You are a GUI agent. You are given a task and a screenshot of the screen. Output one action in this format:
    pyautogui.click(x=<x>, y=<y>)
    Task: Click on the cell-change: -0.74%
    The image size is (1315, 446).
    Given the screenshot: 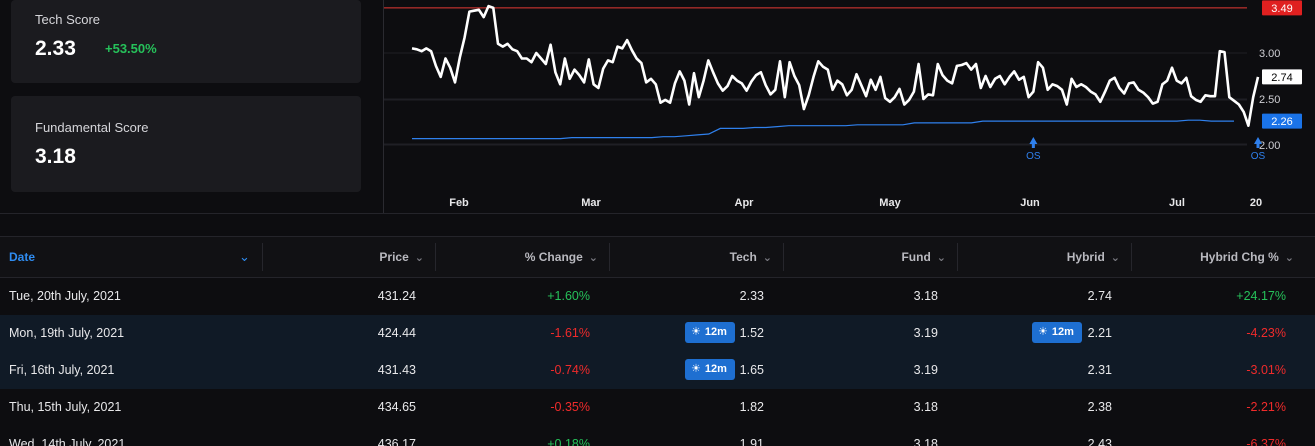 What is the action you would take?
    pyautogui.click(x=570, y=370)
    